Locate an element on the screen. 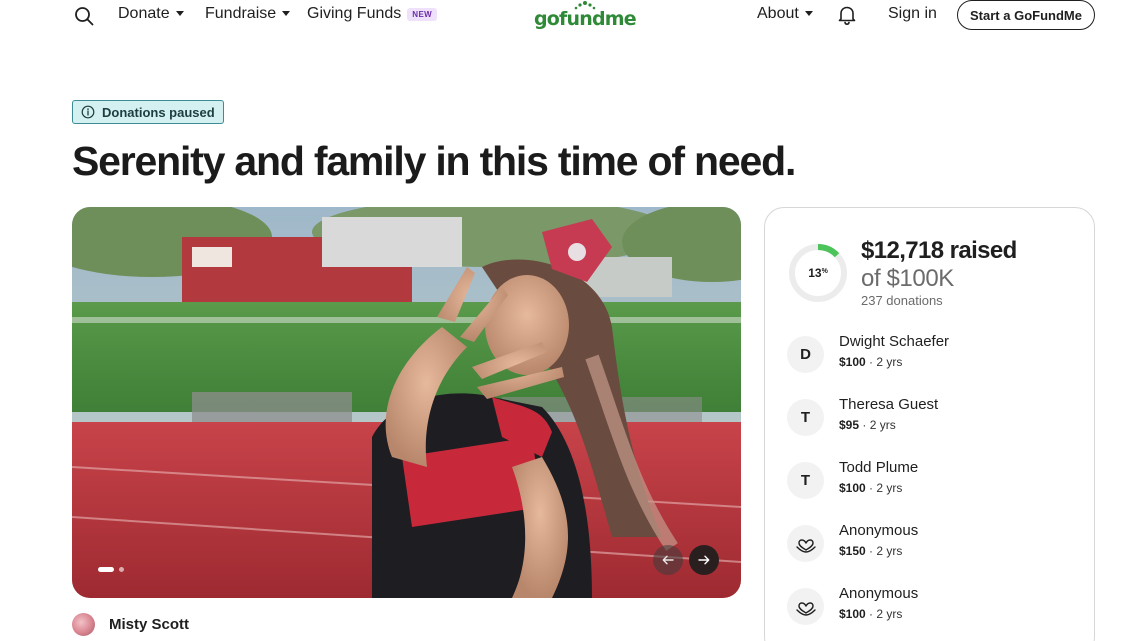 Image resolution: width=1140 pixels, height=641 pixels. search-button is located at coordinates (84, 16).